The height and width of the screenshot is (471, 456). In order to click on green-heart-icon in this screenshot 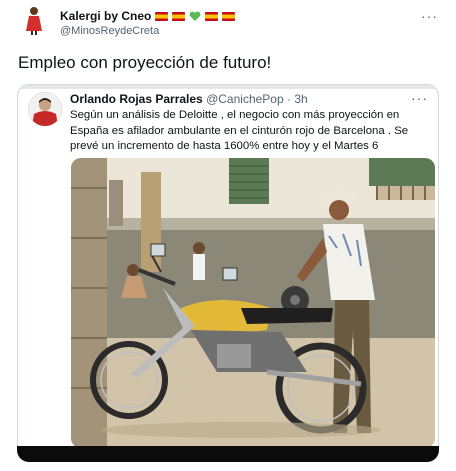, I will do `click(195, 16)`.